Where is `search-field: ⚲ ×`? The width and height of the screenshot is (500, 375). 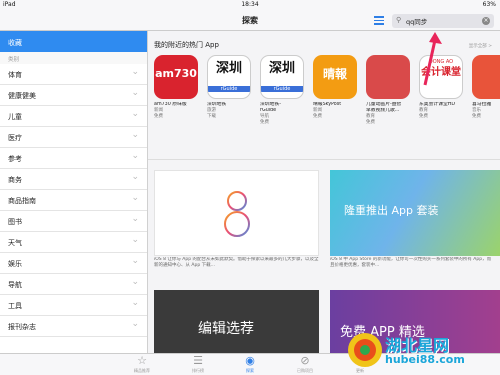 search-field: ⚲ × is located at coordinates (443, 21).